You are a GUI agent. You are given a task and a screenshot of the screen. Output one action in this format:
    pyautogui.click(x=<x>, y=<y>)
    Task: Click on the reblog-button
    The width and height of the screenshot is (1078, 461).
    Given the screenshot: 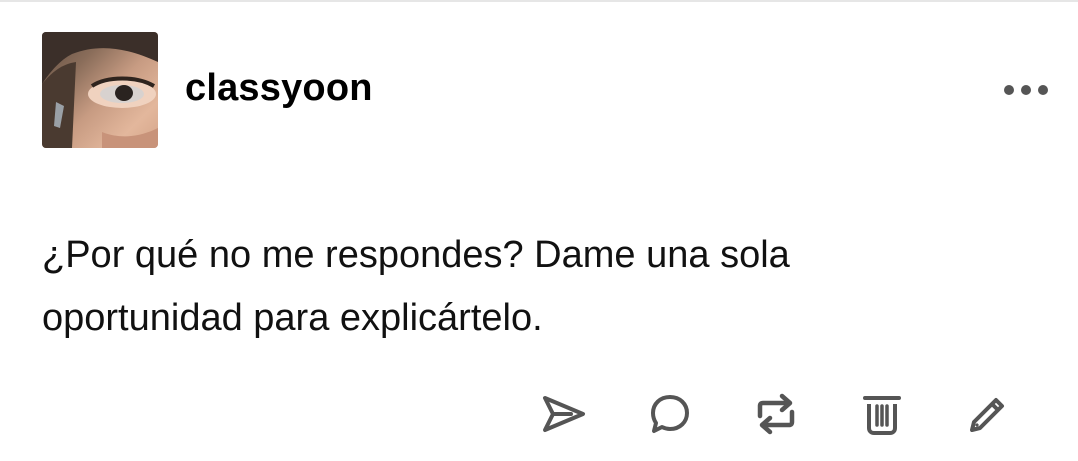 What is the action you would take?
    pyautogui.click(x=776, y=414)
    